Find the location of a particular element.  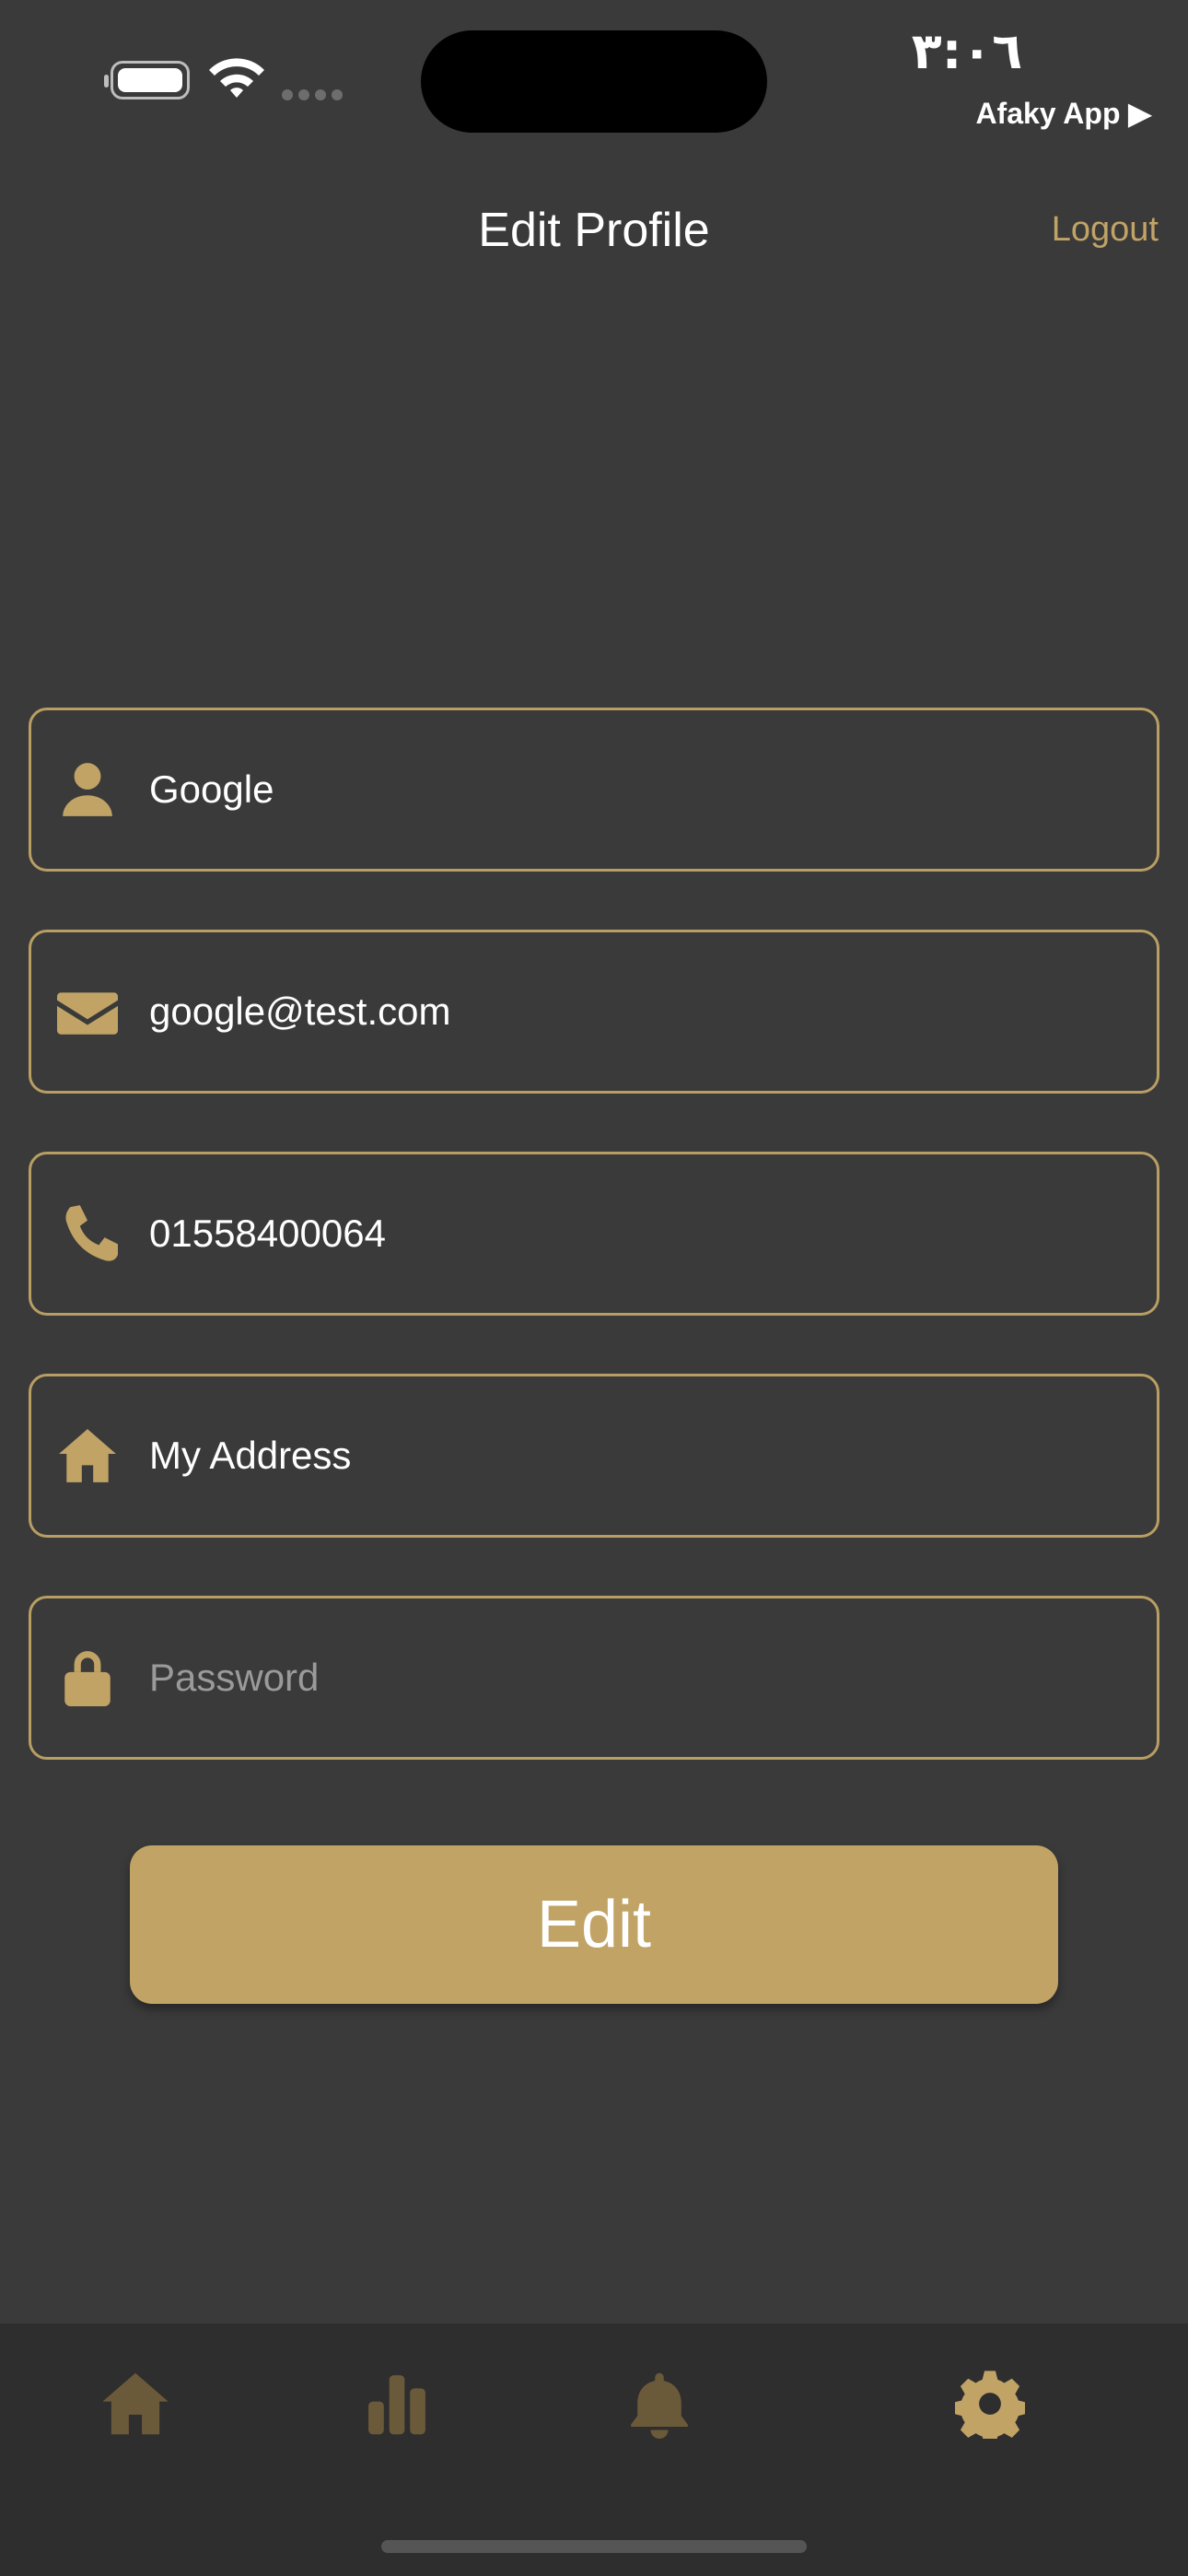

tab-bar is located at coordinates (594, 2450).